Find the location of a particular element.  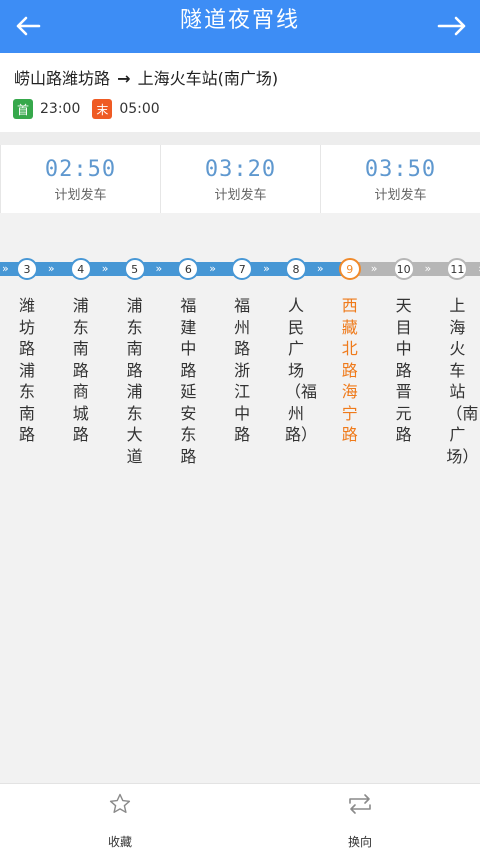

swap-direction-icon is located at coordinates (360, 804).